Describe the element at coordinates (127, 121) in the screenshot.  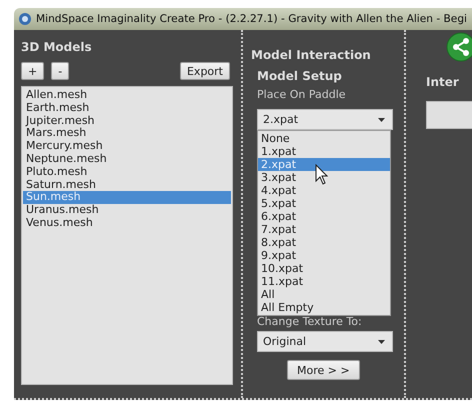
I see `list-item: Jupiter.mesh` at that location.